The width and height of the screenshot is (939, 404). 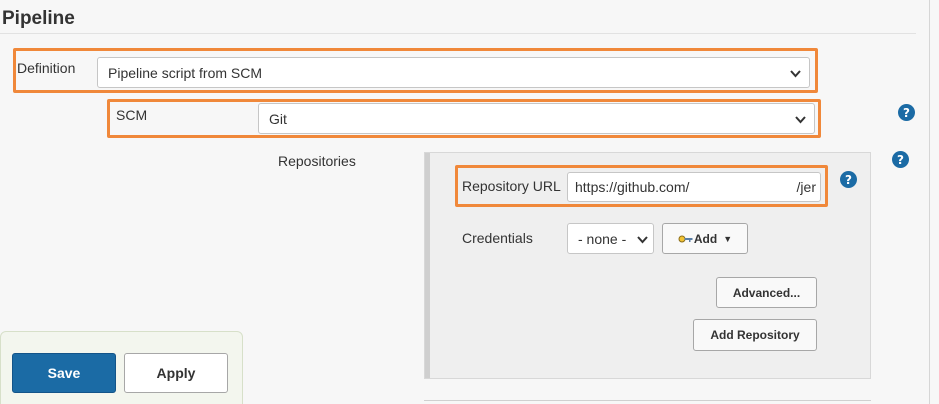 I want to click on scm-value: Git, so click(x=278, y=118).